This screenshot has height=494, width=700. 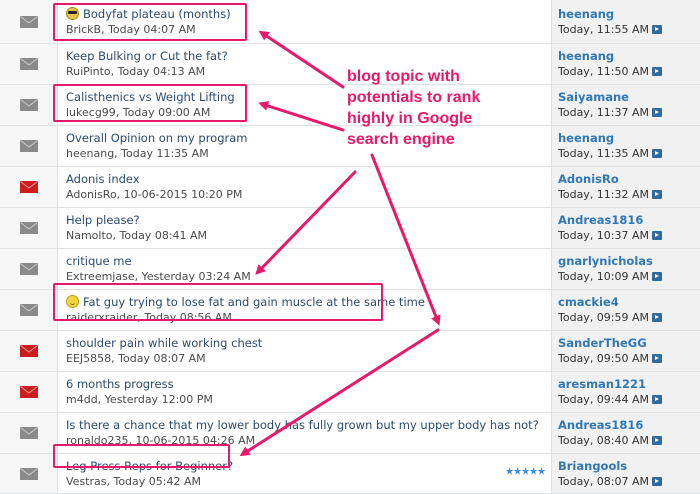 I want to click on thread-title-link: Help please?, so click(x=308, y=220).